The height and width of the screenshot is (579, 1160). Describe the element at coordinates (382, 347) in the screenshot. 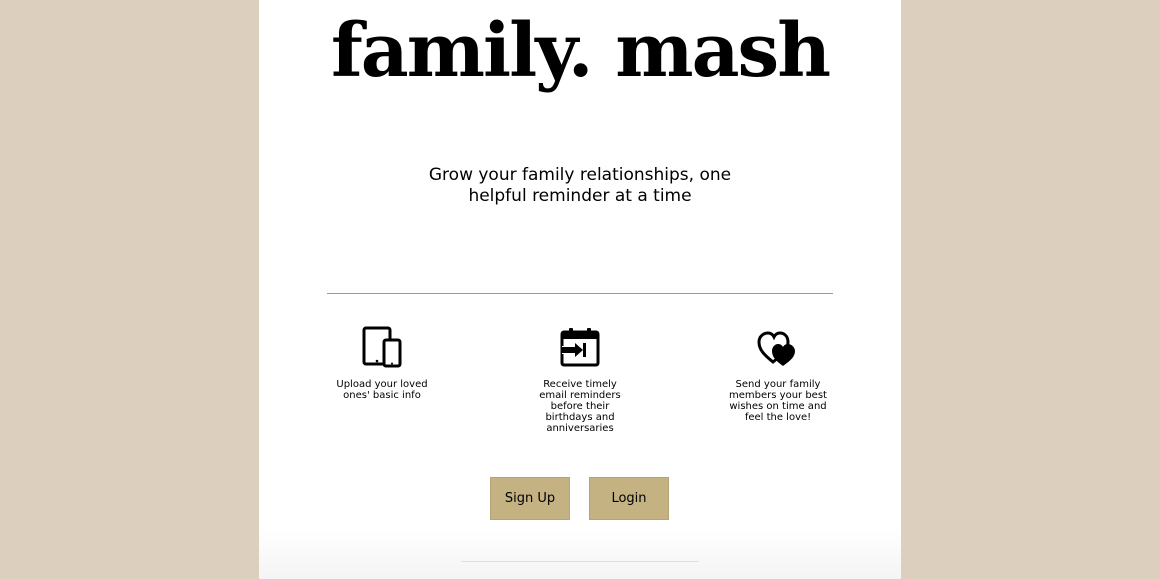

I see `devices-icon` at that location.